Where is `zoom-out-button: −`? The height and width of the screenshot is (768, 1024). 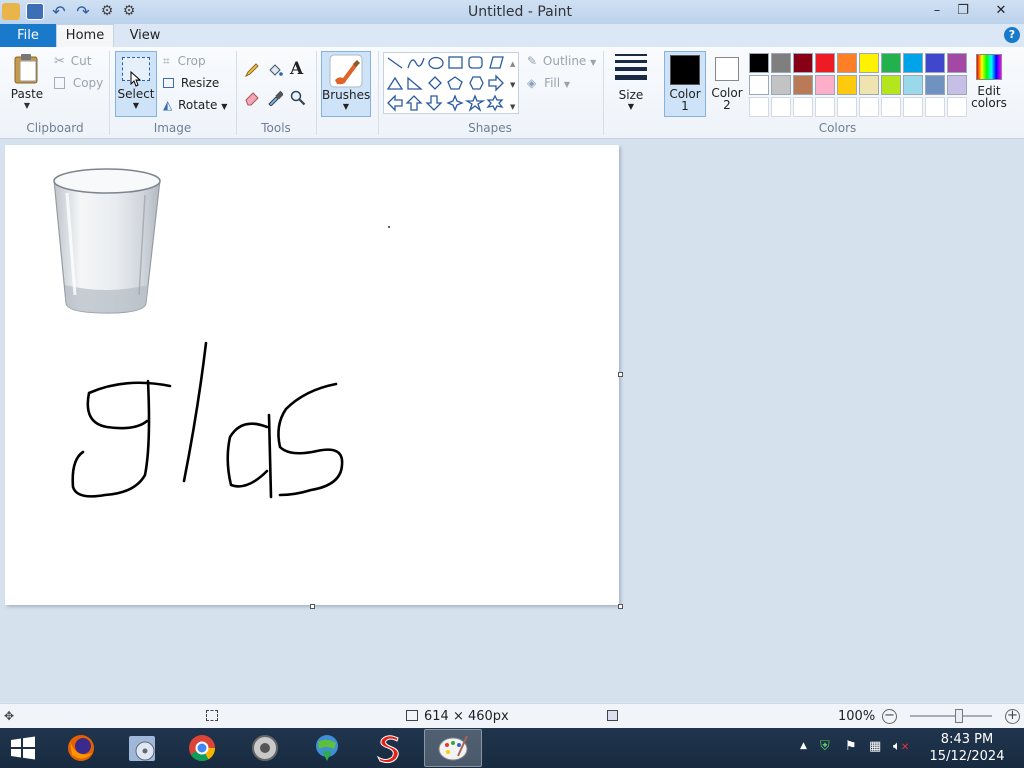
zoom-out-button: − is located at coordinates (889, 716).